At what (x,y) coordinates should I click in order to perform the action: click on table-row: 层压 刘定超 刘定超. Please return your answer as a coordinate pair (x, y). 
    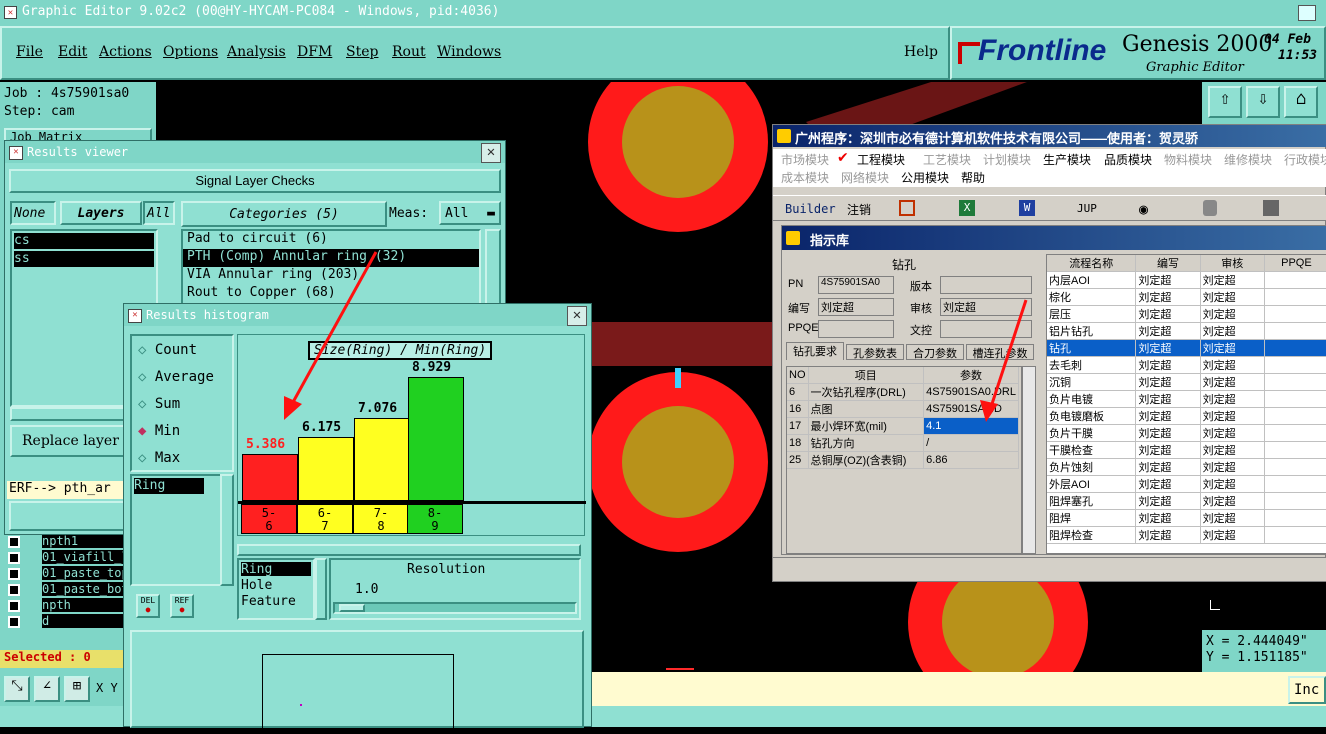
    Looking at the image, I should click on (1186, 314).